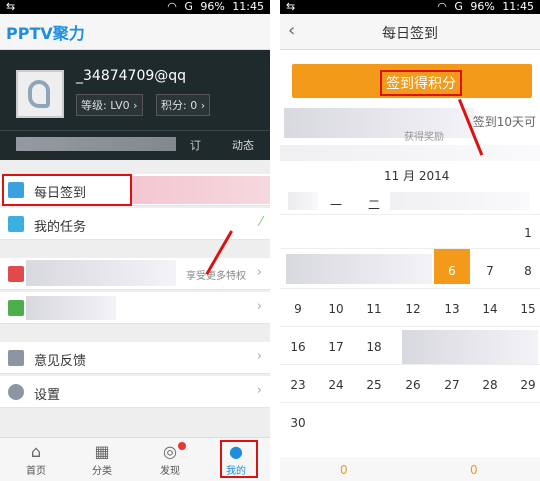  I want to click on username: _34874709@qq, so click(131, 76).